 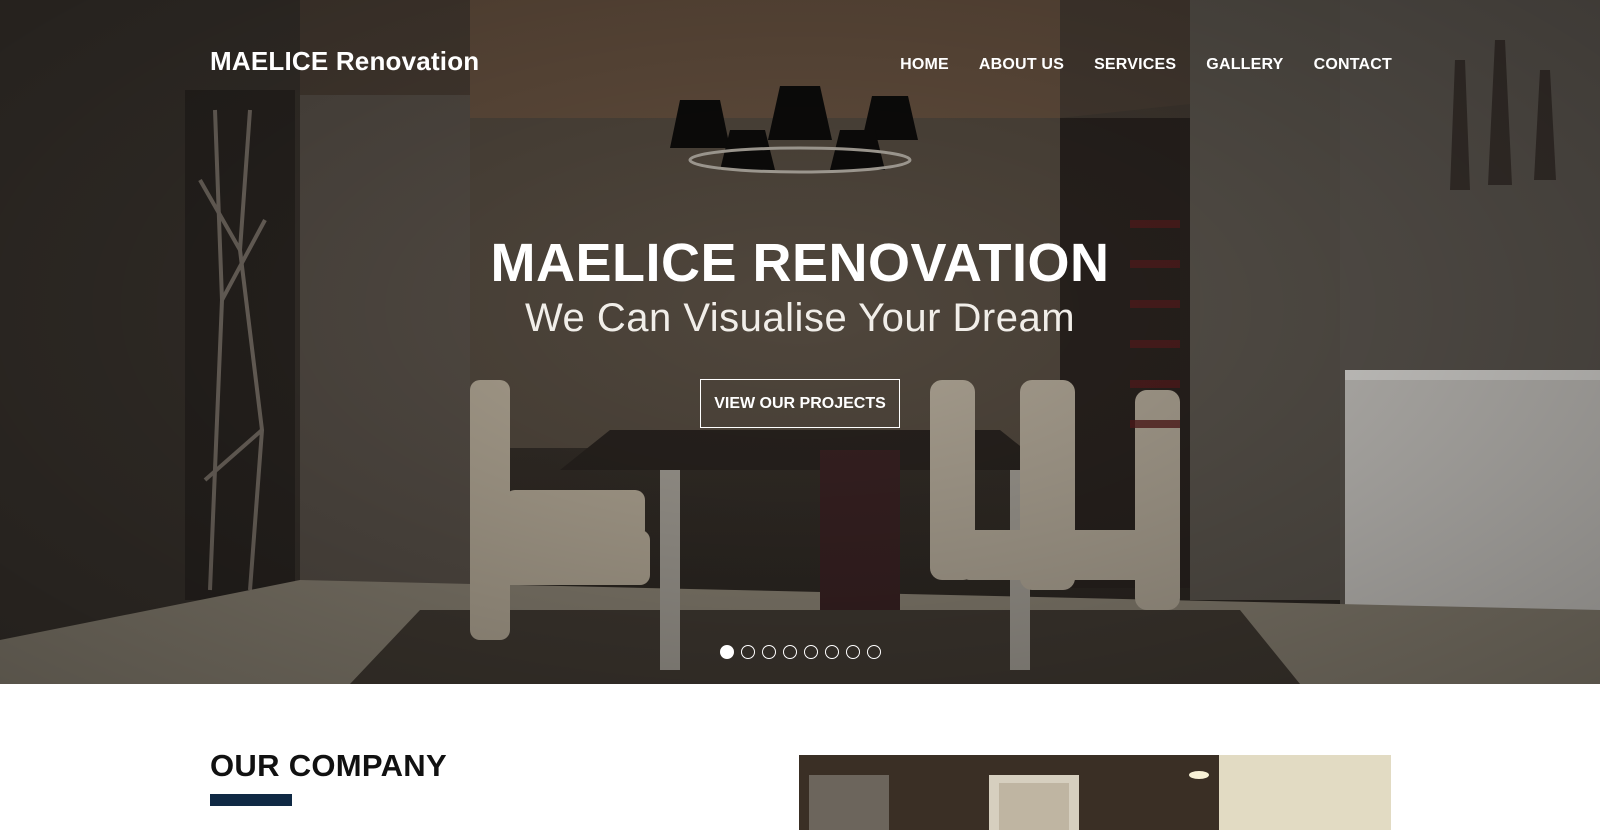 What do you see at coordinates (1353, 65) in the screenshot?
I see `nav-item-contact: CONTACT` at bounding box center [1353, 65].